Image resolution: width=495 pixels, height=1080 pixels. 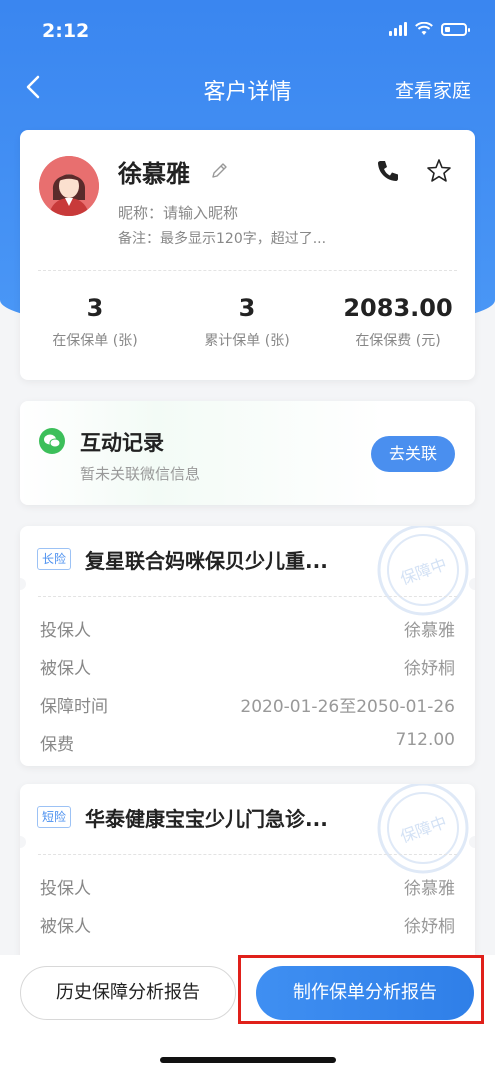 I want to click on avatar, so click(x=69, y=186).